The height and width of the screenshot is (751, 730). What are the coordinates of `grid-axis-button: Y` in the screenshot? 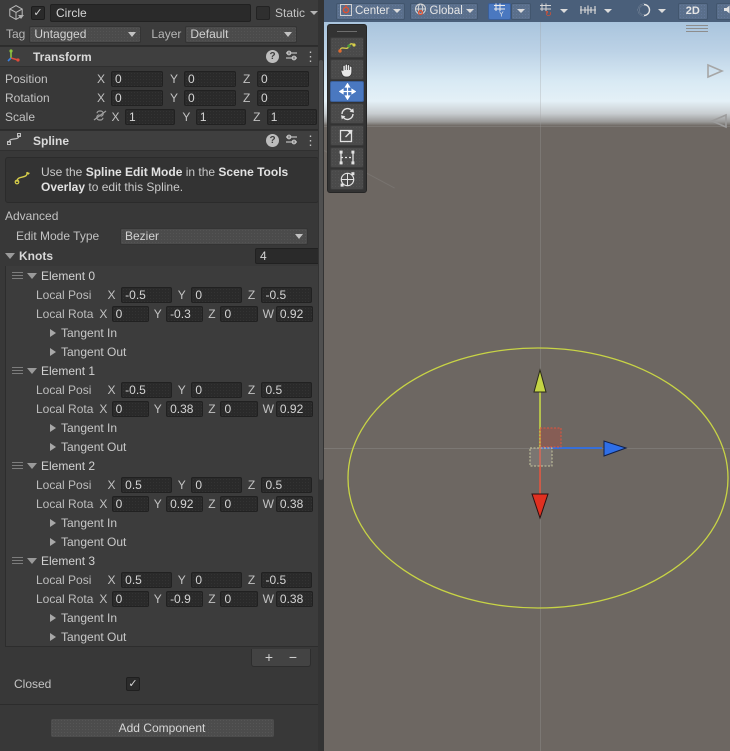 It's located at (499, 11).